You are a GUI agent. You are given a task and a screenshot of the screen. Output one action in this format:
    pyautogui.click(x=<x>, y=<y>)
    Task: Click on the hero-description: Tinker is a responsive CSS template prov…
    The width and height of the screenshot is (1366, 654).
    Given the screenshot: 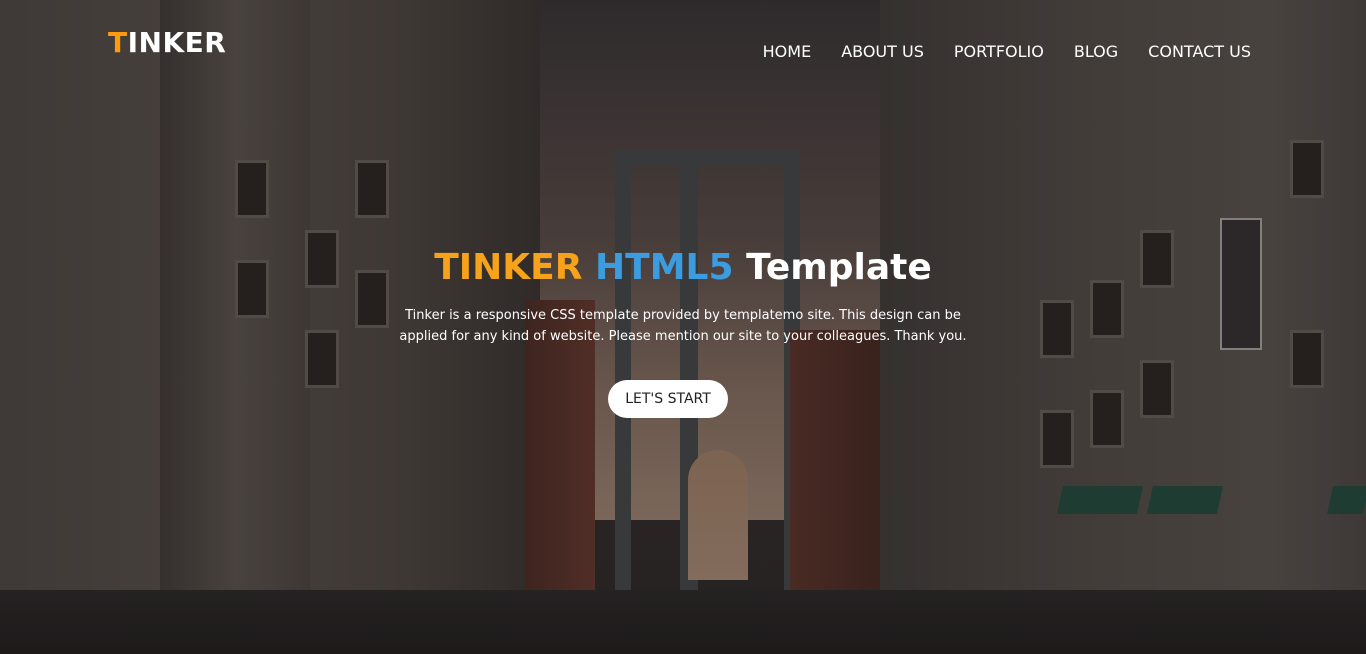 What is the action you would take?
    pyautogui.click(x=683, y=326)
    